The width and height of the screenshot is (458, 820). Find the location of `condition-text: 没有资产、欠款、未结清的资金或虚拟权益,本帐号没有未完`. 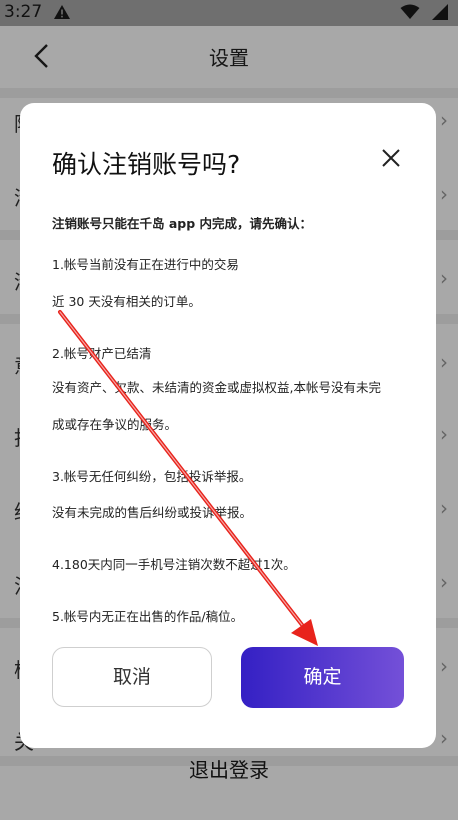

condition-text: 没有资产、欠款、未结清的资金或虚拟权益,本帐号没有未完 is located at coordinates (216, 387).